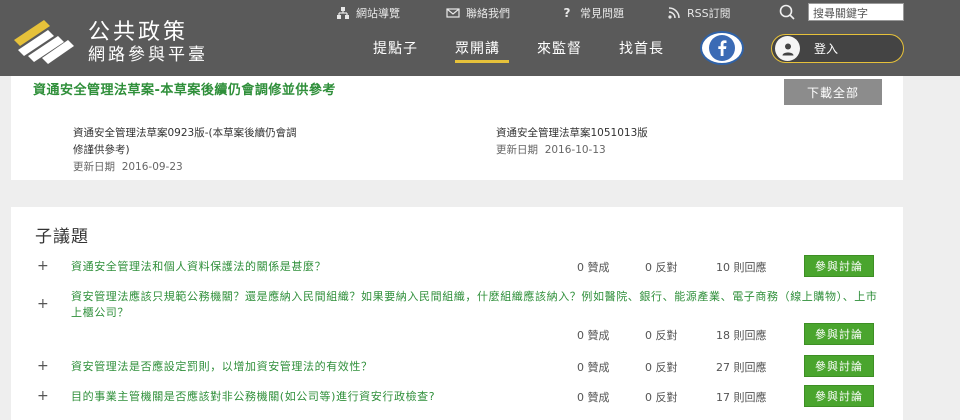 The width and height of the screenshot is (960, 420). Describe the element at coordinates (306, 367) in the screenshot. I see `subtopic-question: 資安管理法是否應設定罰則，以增加資安管理法的有效性？` at that location.